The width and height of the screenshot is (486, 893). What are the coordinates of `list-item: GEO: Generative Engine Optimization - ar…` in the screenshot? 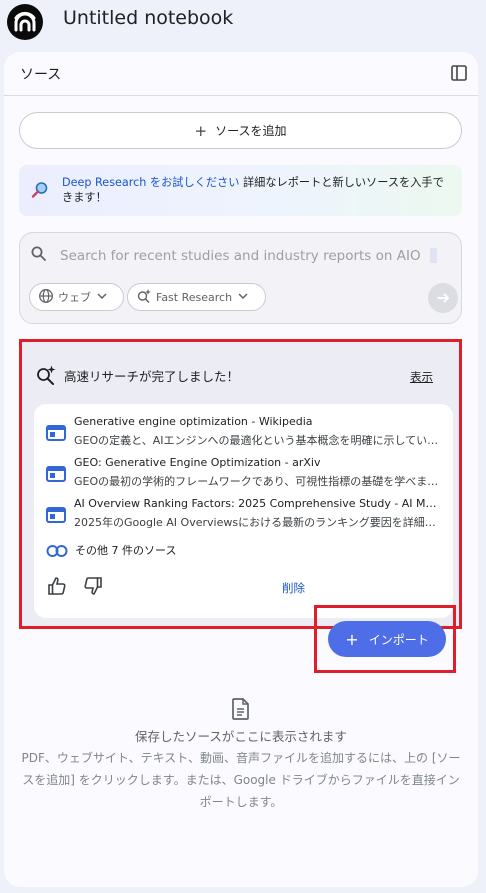 It's located at (243, 474).